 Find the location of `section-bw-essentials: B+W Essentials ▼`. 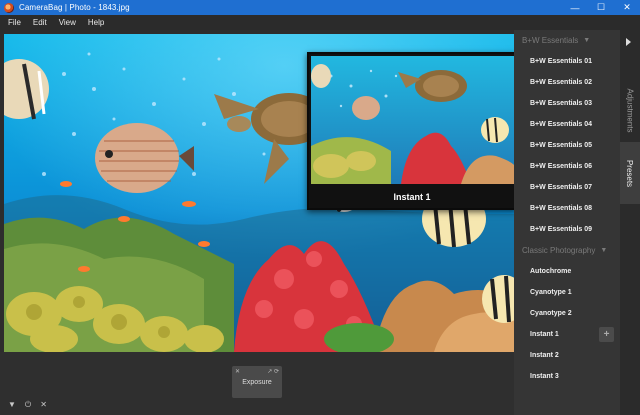

section-bw-essentials: B+W Essentials ▼ is located at coordinates (567, 40).